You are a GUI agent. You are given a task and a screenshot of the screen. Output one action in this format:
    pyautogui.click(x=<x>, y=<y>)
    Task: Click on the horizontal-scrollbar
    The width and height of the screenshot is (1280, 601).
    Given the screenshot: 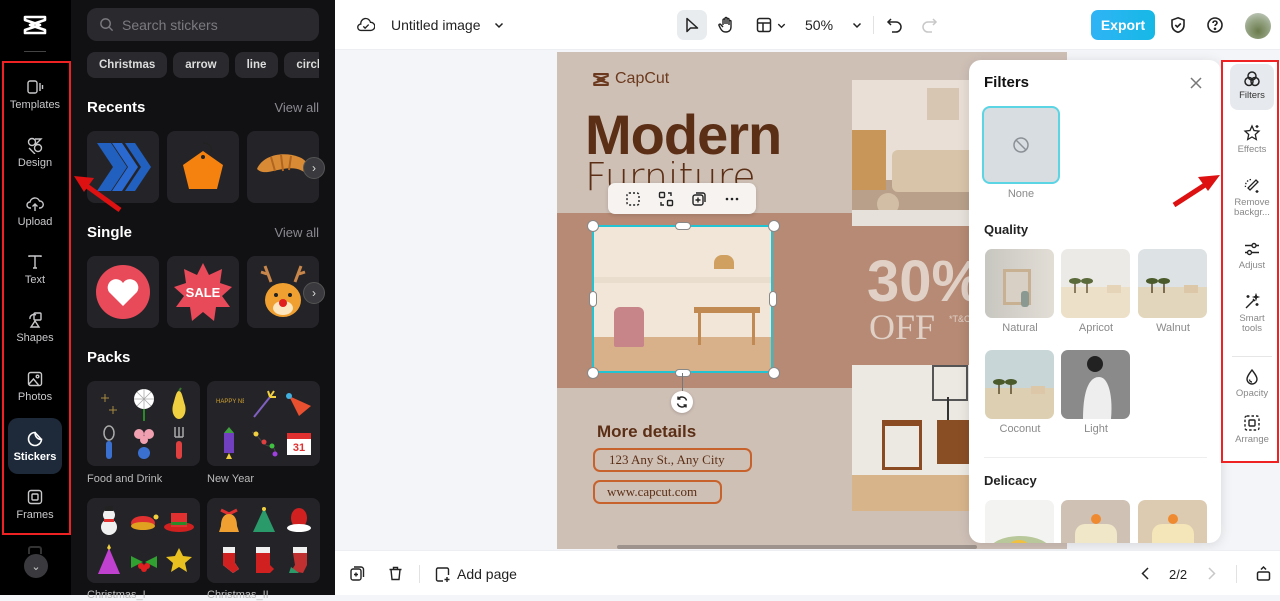 What is the action you would take?
    pyautogui.click(x=797, y=547)
    